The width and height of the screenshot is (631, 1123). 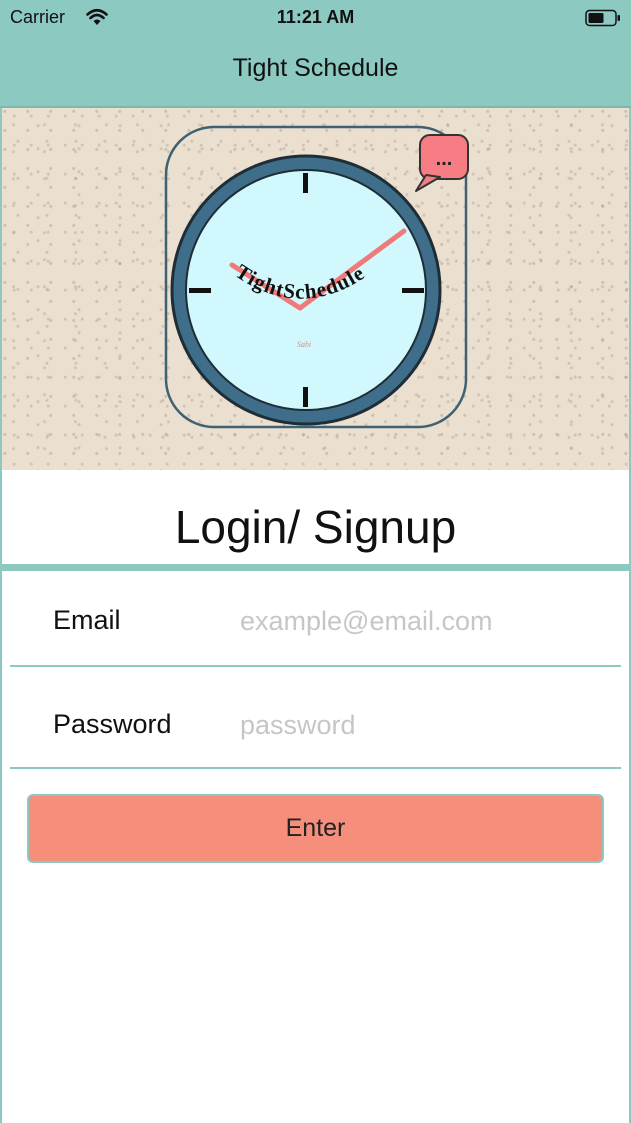 What do you see at coordinates (315, 828) in the screenshot?
I see `enter-button: Enter` at bounding box center [315, 828].